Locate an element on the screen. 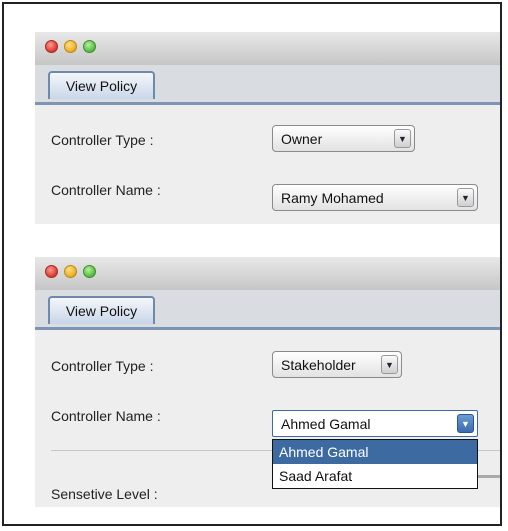 The width and height of the screenshot is (508, 531). controller-name-select: Ramy Mohamed ▼ is located at coordinates (375, 197).